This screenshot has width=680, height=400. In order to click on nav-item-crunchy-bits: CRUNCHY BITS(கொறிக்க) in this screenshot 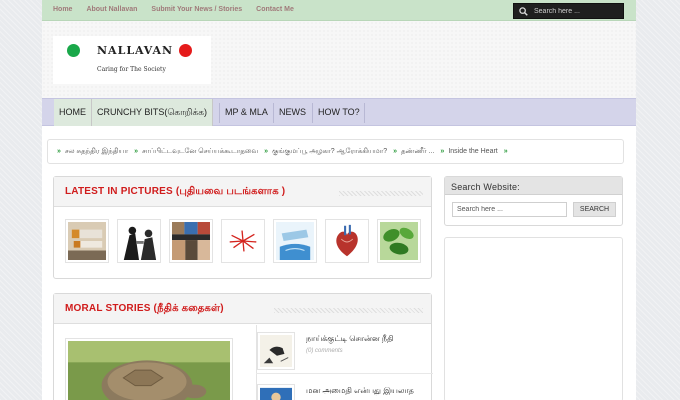, I will do `click(153, 112)`.